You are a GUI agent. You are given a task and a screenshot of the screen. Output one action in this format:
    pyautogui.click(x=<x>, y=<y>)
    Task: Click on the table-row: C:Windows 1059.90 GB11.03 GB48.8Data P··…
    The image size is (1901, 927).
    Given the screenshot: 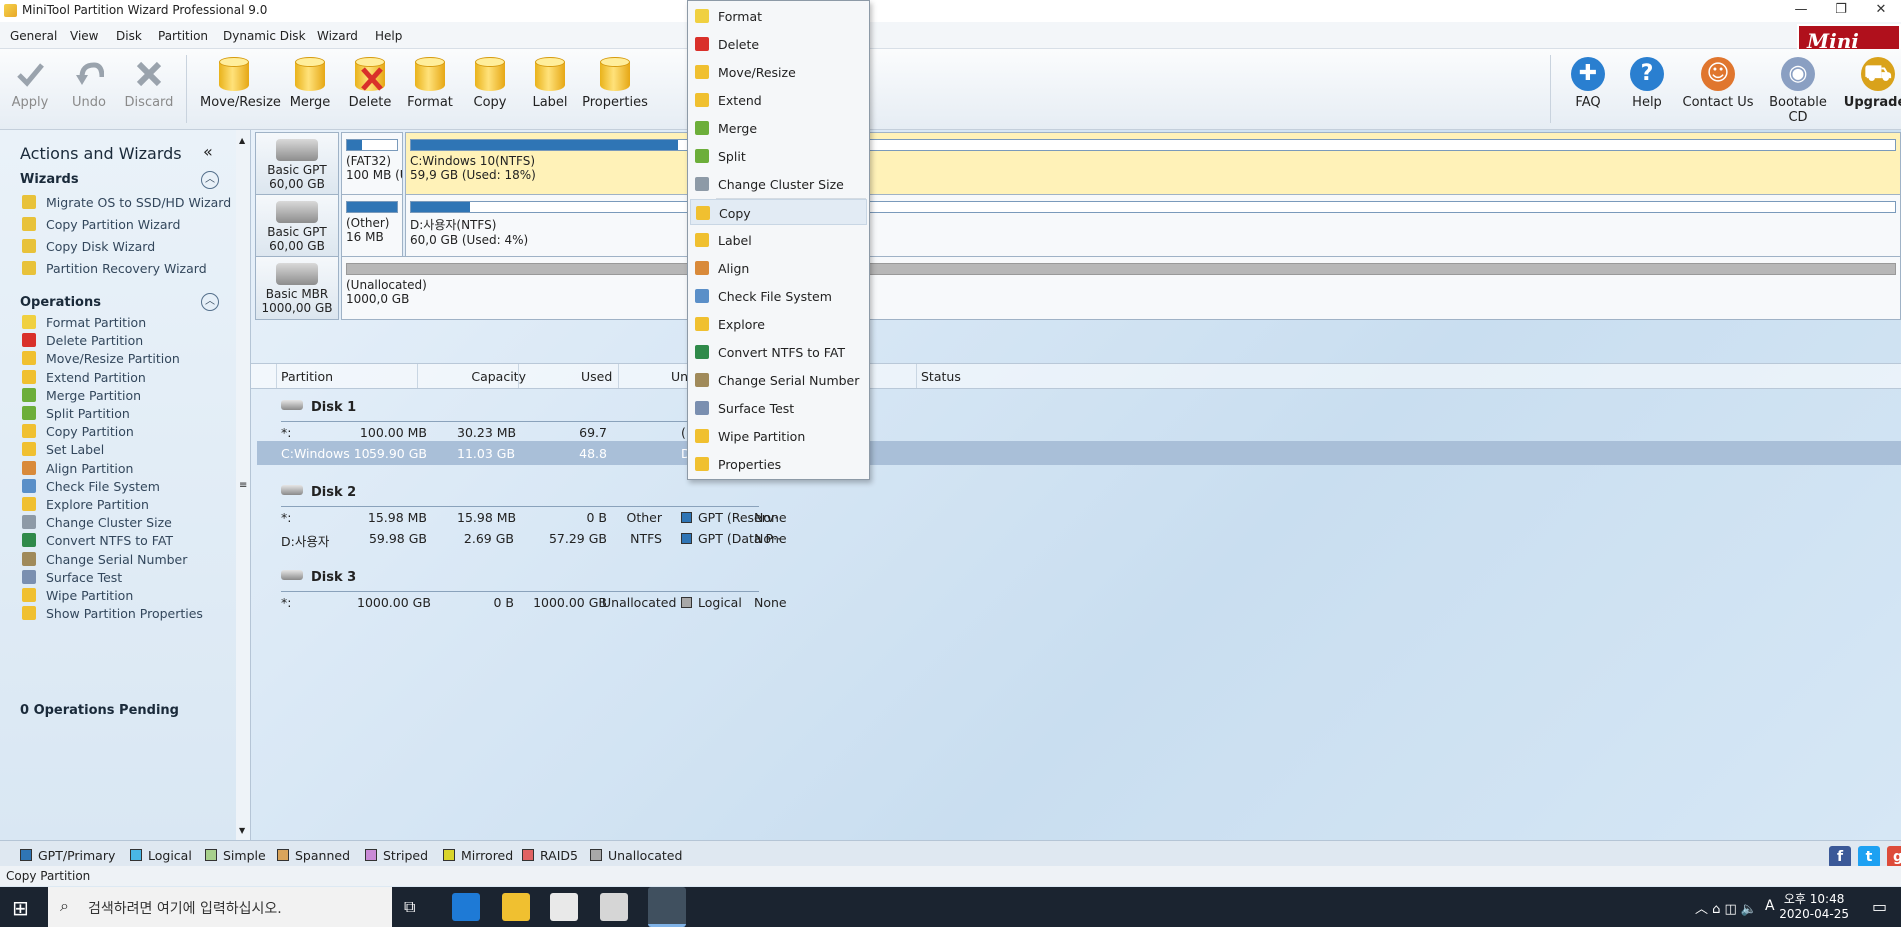 What is the action you would take?
    pyautogui.click(x=1079, y=453)
    